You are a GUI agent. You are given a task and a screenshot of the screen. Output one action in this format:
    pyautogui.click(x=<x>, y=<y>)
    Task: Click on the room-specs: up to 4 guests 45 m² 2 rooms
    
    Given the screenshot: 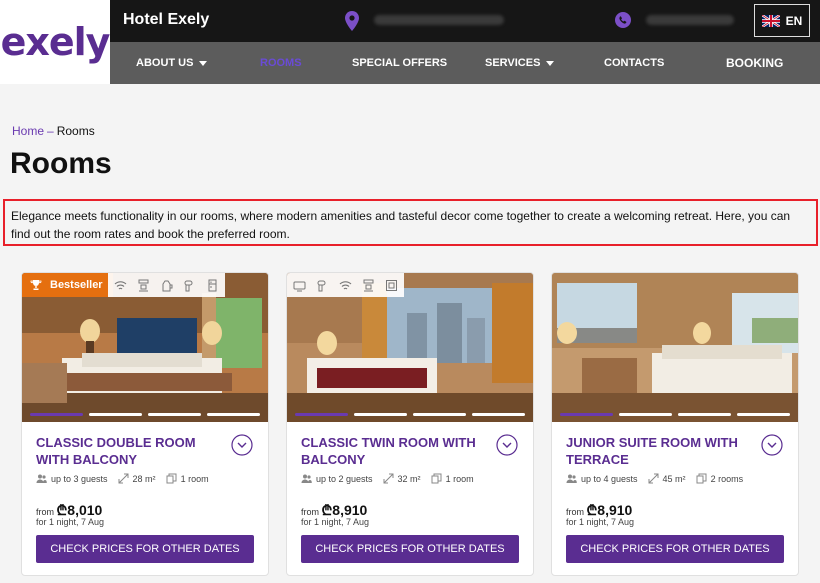 What is the action you would take?
    pyautogui.click(x=654, y=478)
    